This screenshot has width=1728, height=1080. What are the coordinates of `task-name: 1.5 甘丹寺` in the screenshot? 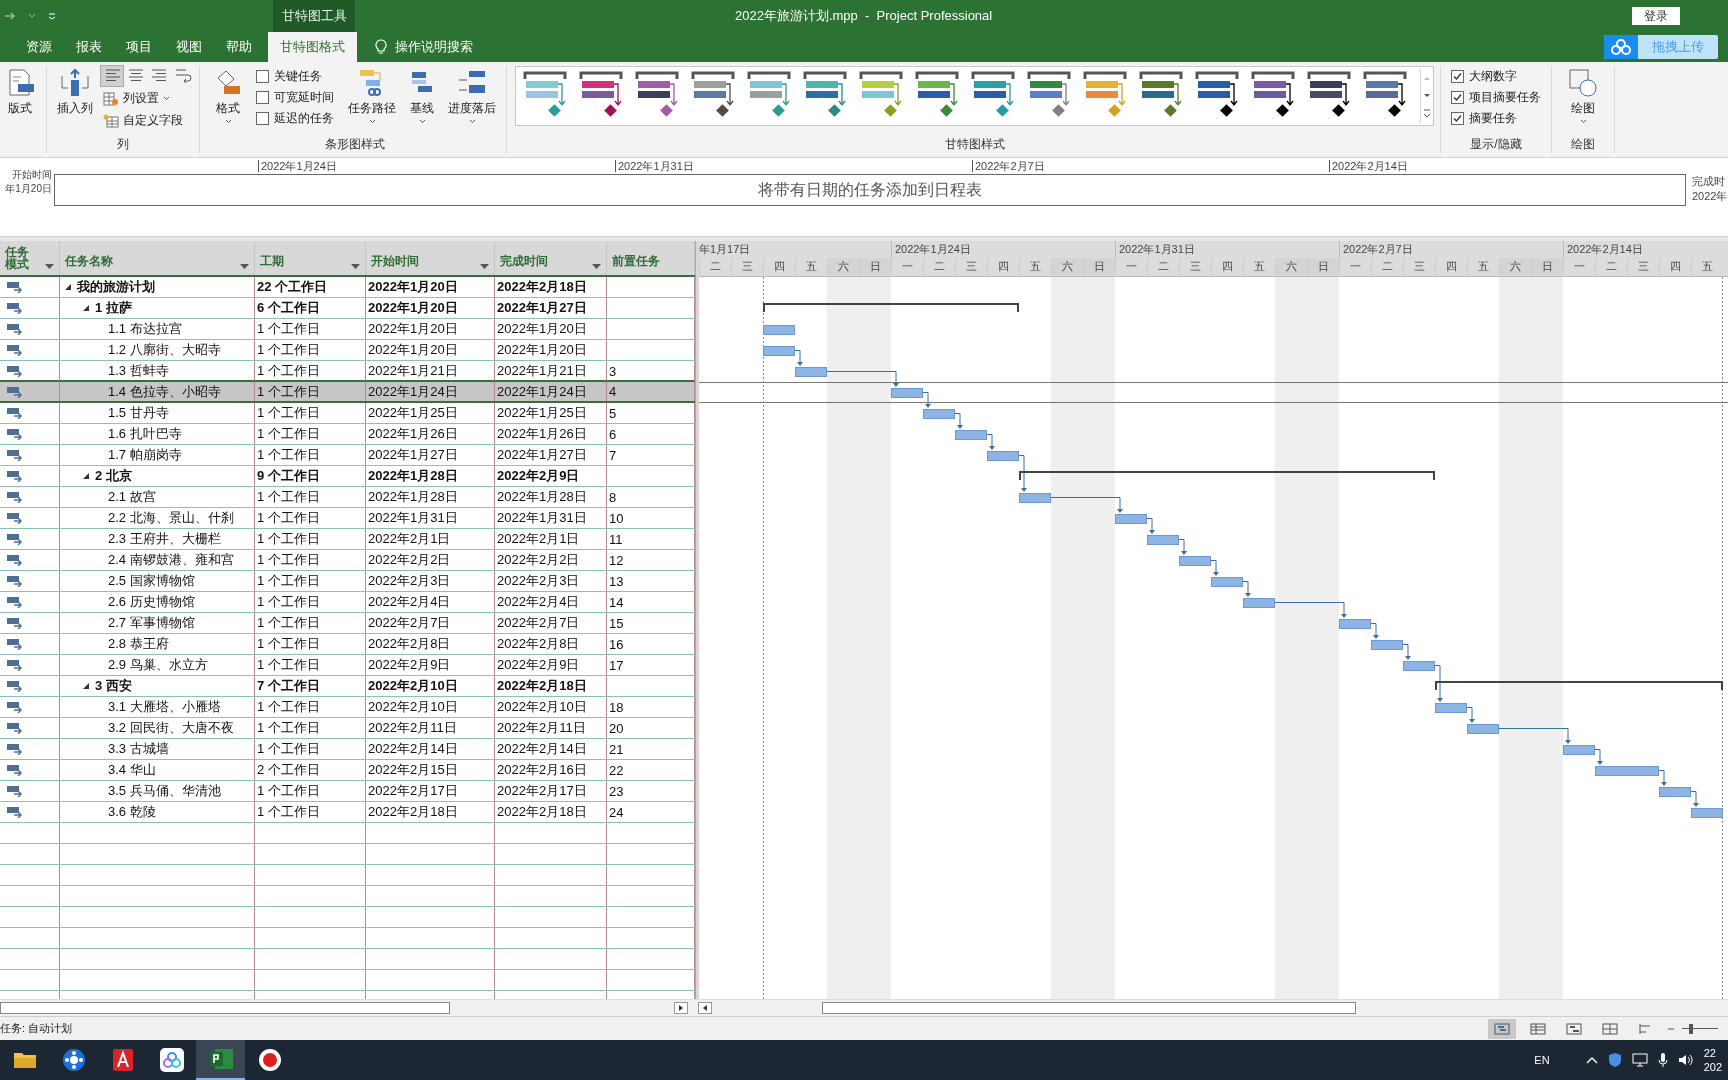 It's located at (138, 413).